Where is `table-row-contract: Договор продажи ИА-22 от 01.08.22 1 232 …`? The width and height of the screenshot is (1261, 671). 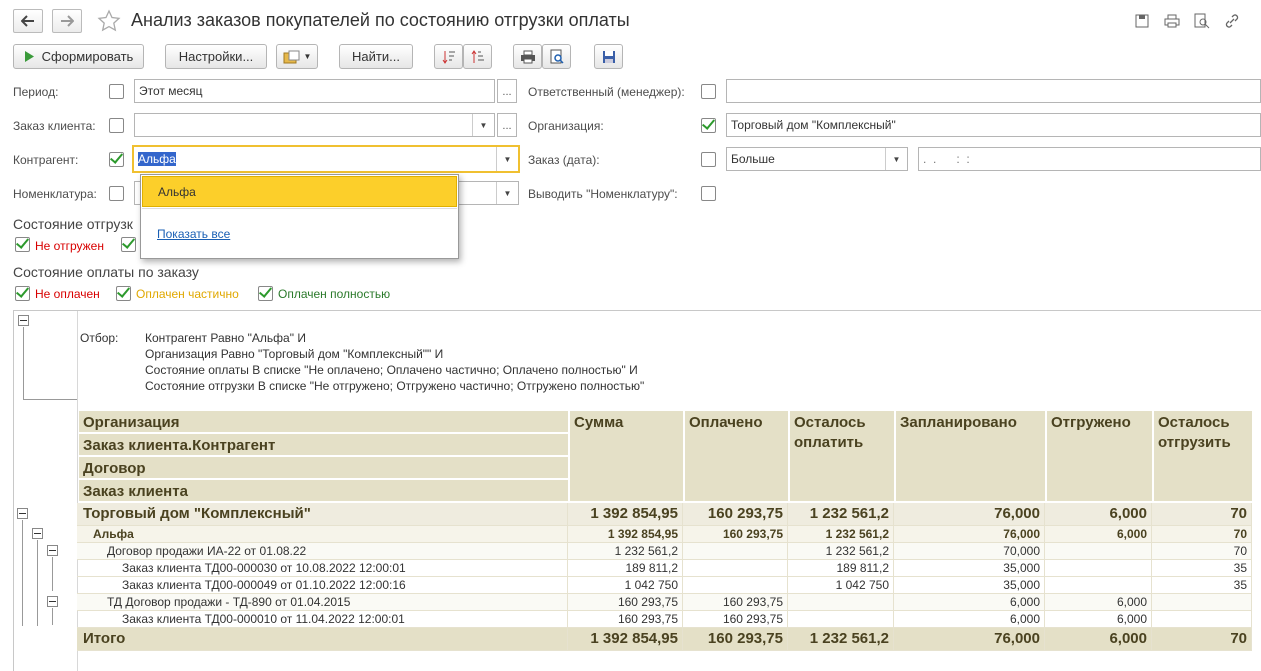
table-row-contract: Договор продажи ИА-22 от 01.08.22 1 232 … is located at coordinates (664, 551).